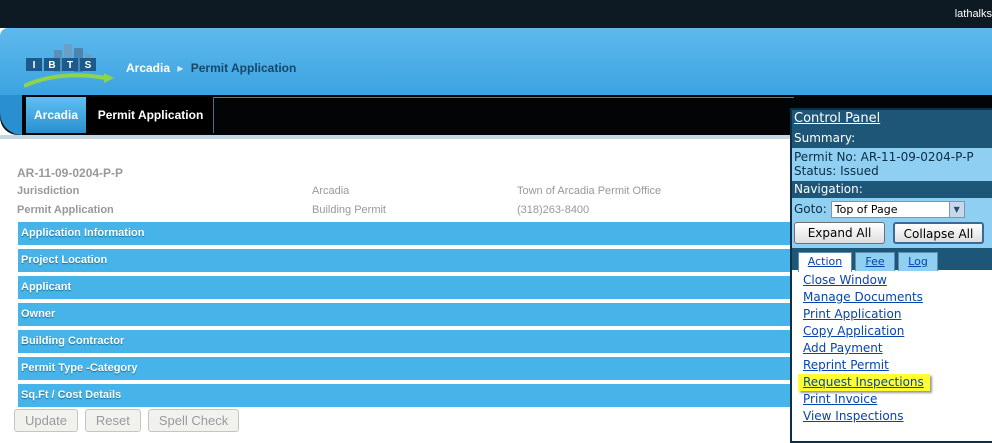 The image size is (992, 443). Describe the element at coordinates (897, 348) in the screenshot. I see `add-payment-link: Add Payment` at that location.